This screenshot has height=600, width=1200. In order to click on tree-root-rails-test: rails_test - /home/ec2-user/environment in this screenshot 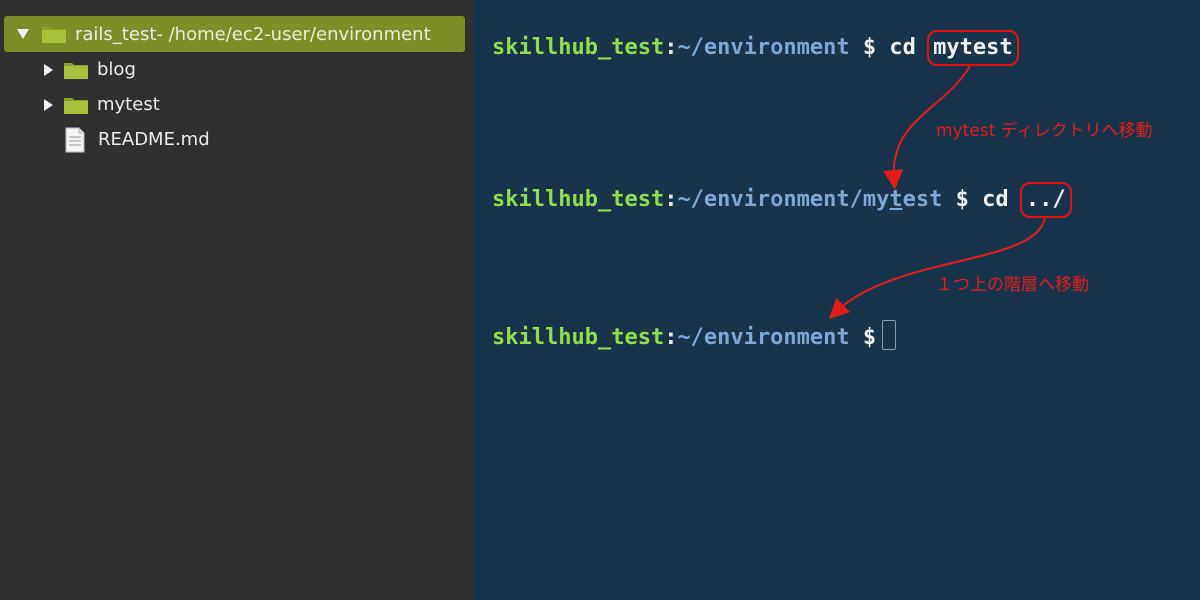, I will do `click(234, 34)`.